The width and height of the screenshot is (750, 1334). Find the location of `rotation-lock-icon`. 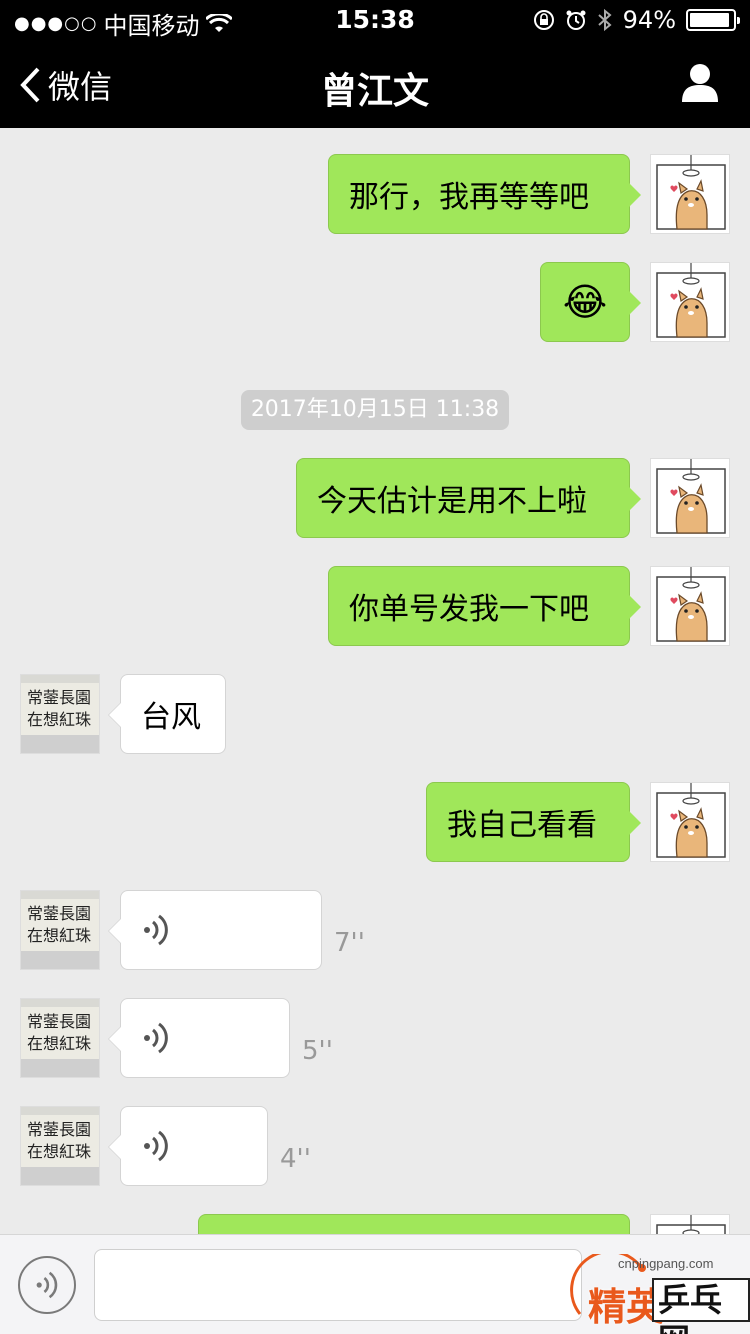

rotation-lock-icon is located at coordinates (543, 20).